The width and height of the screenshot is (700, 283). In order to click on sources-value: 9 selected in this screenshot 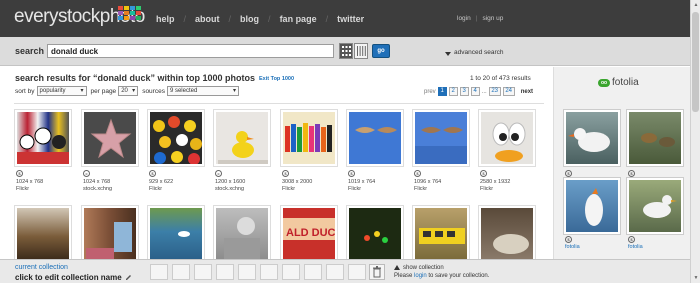, I will do `click(183, 91)`.